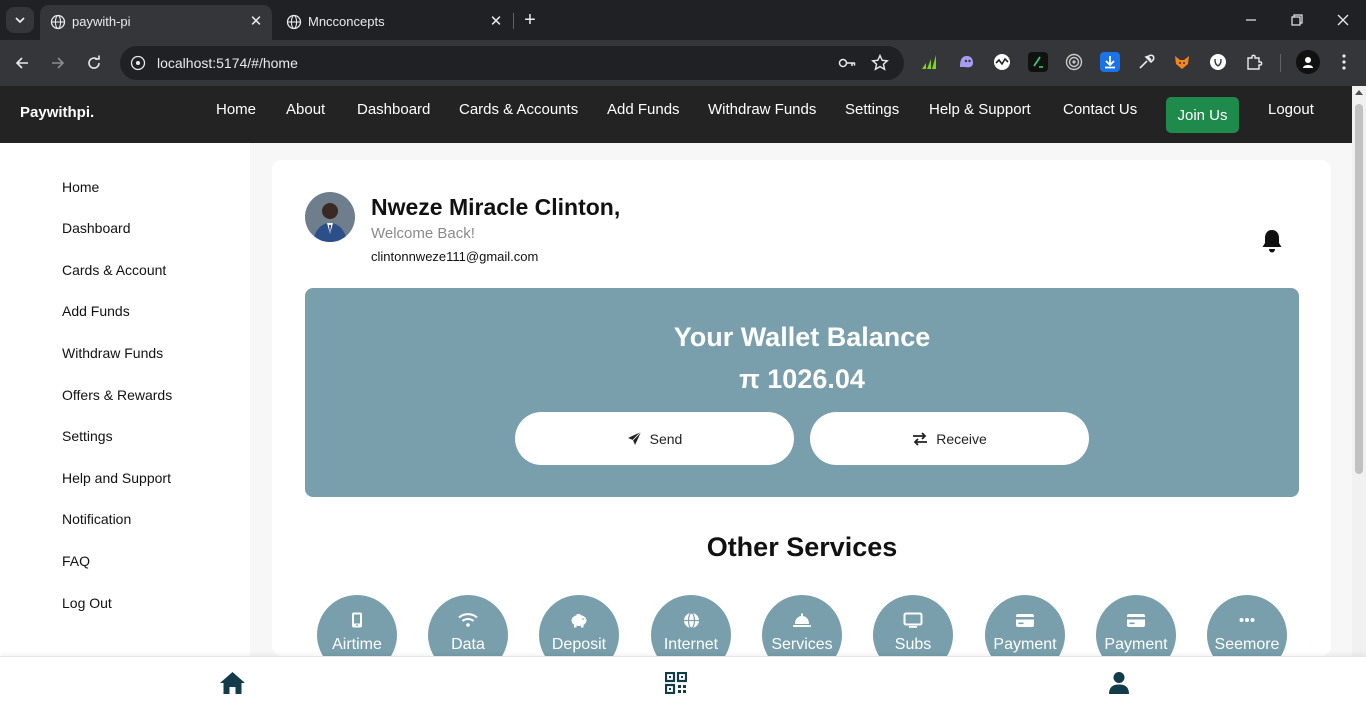  I want to click on receive-button: Receive, so click(949, 438).